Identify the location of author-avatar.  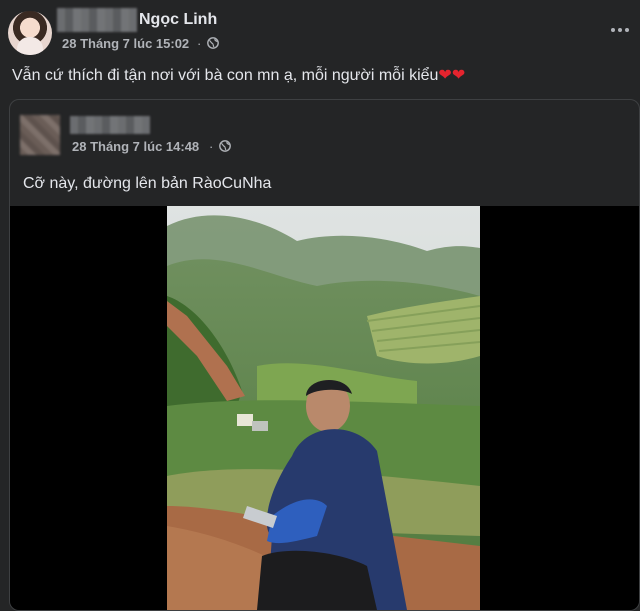
(30, 33).